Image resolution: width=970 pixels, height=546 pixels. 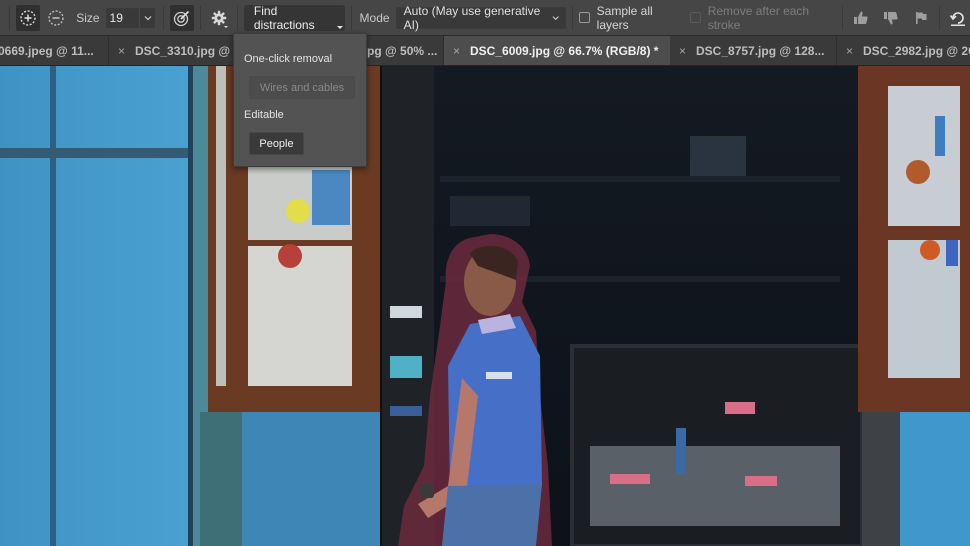 I want to click on size-label: Size, so click(x=88, y=17).